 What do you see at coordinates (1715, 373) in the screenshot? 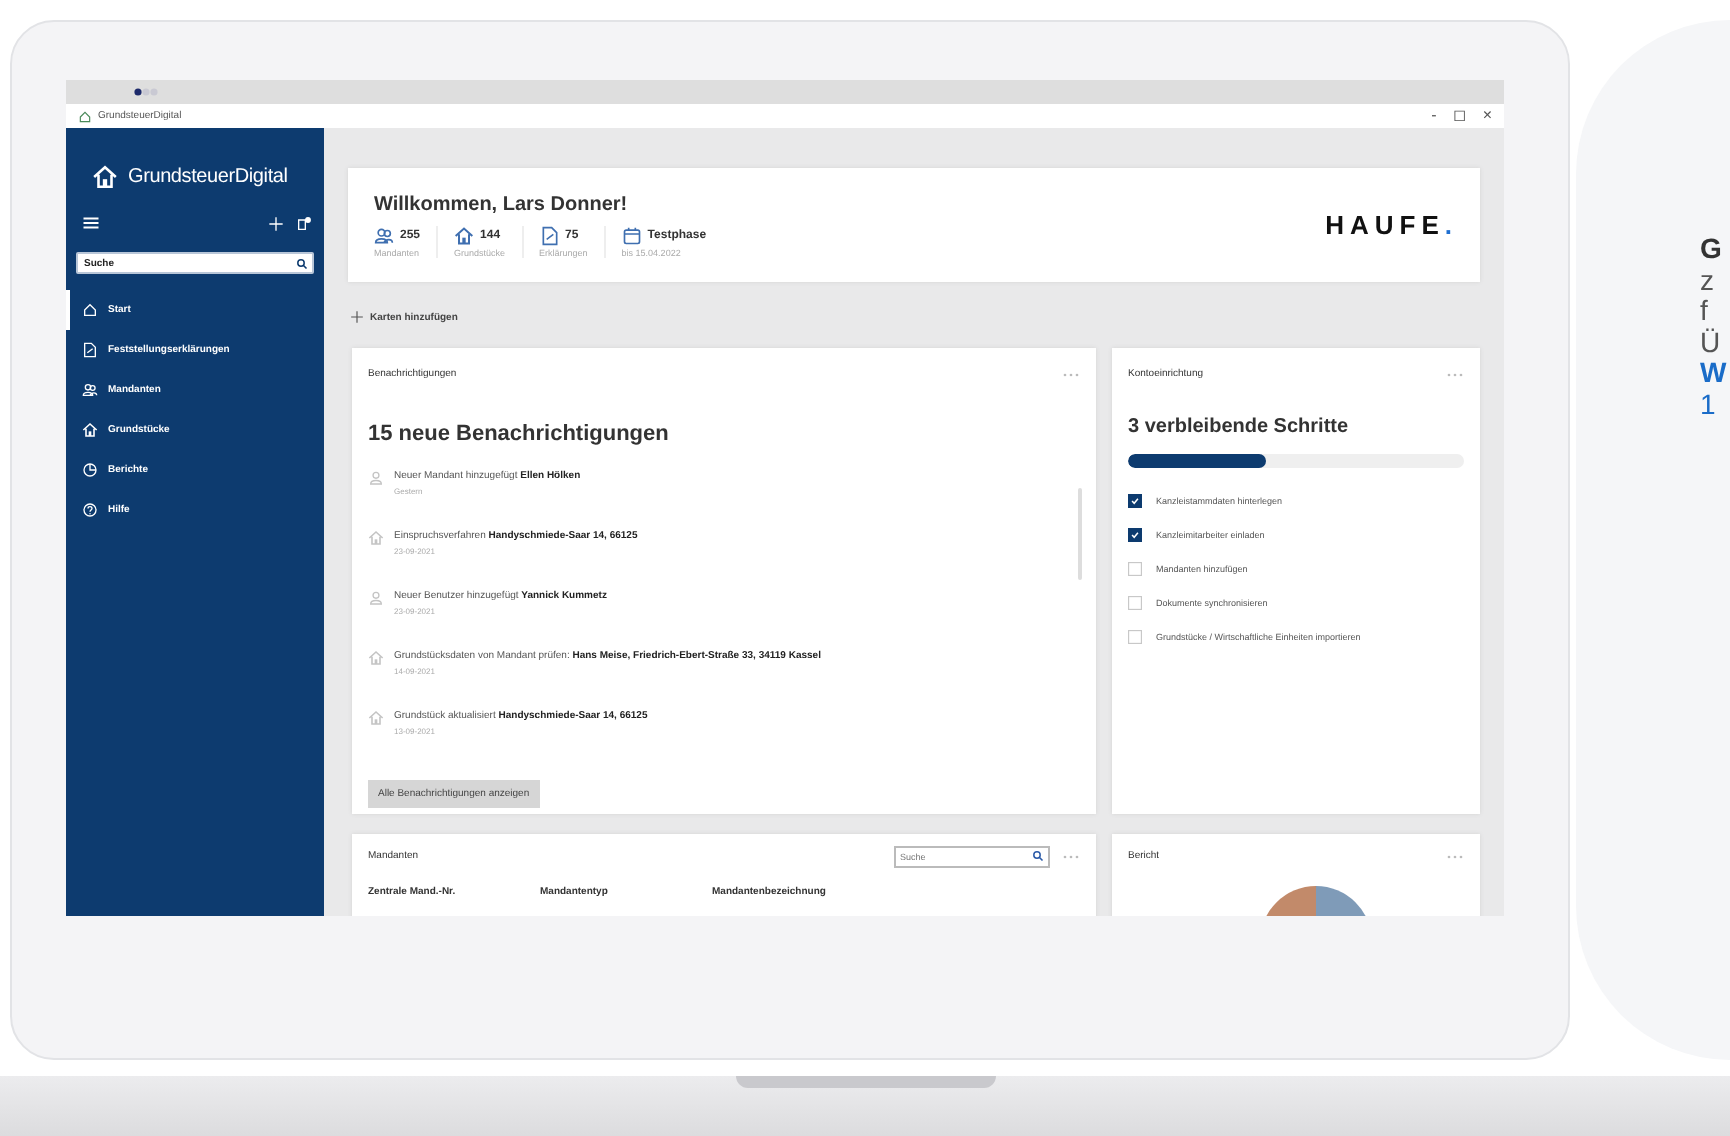
I see `promo-link: W` at bounding box center [1715, 373].